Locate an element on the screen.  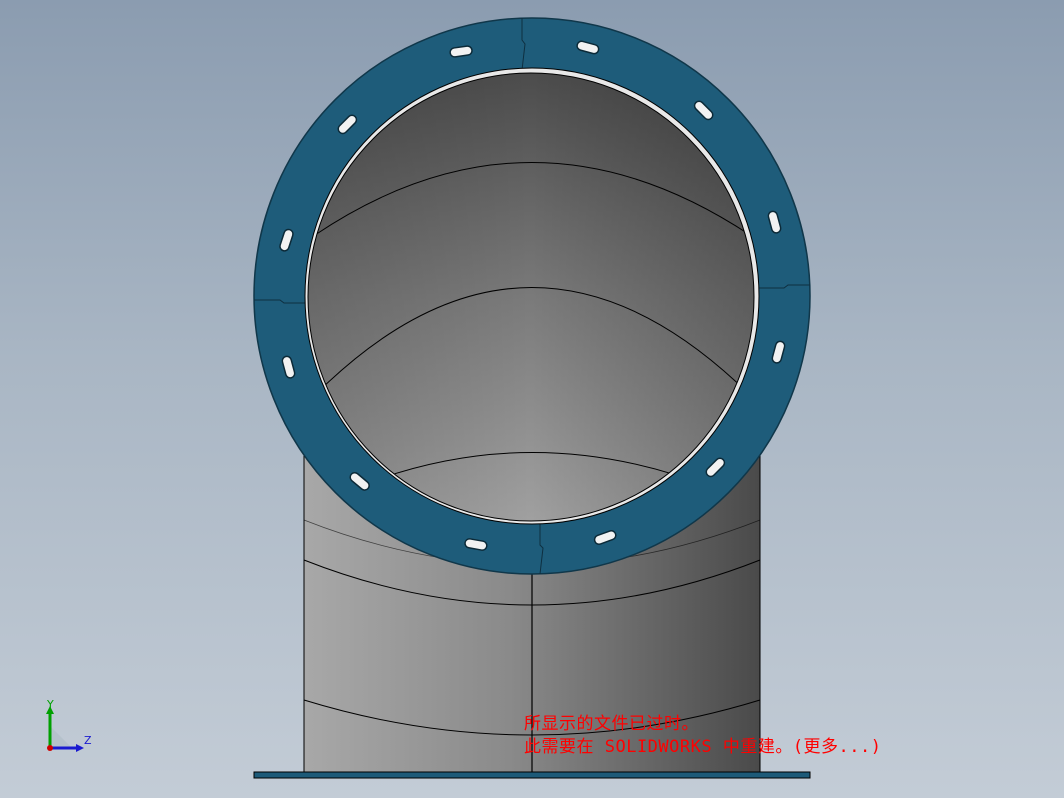
z-axis-label: Z is located at coordinates (88, 740).